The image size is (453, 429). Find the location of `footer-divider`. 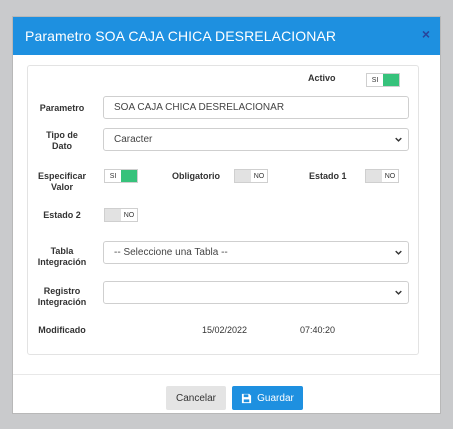

footer-divider is located at coordinates (226, 374).